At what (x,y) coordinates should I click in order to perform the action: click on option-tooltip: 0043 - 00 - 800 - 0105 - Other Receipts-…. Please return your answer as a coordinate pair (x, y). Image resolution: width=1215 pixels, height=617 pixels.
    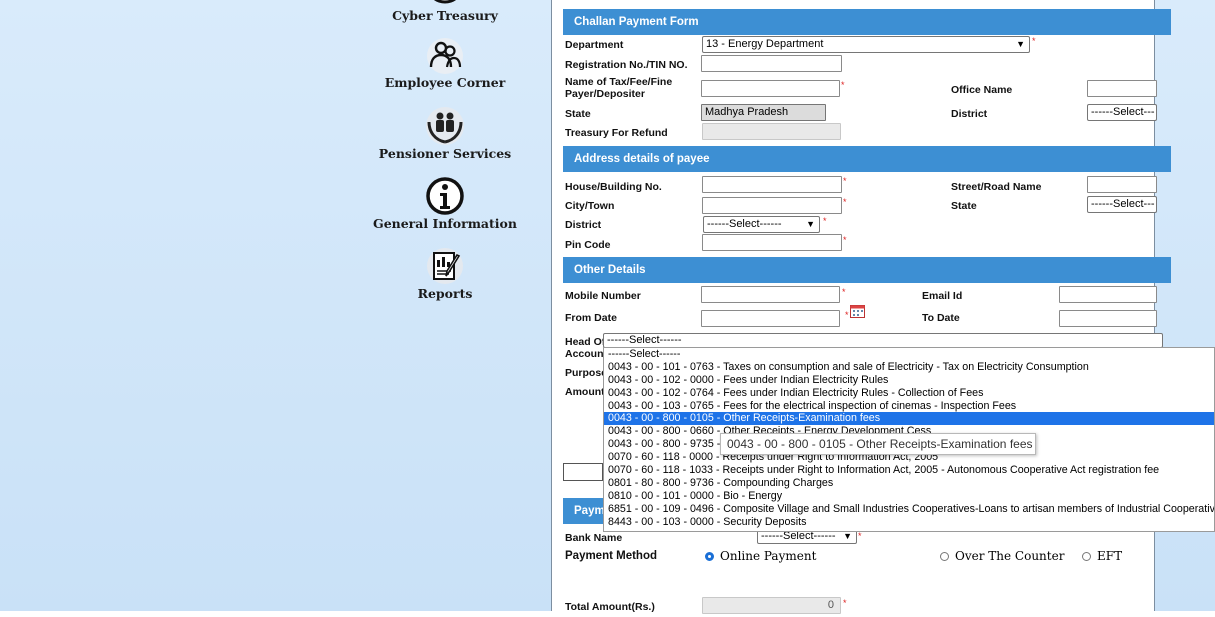
    Looking at the image, I should click on (878, 444).